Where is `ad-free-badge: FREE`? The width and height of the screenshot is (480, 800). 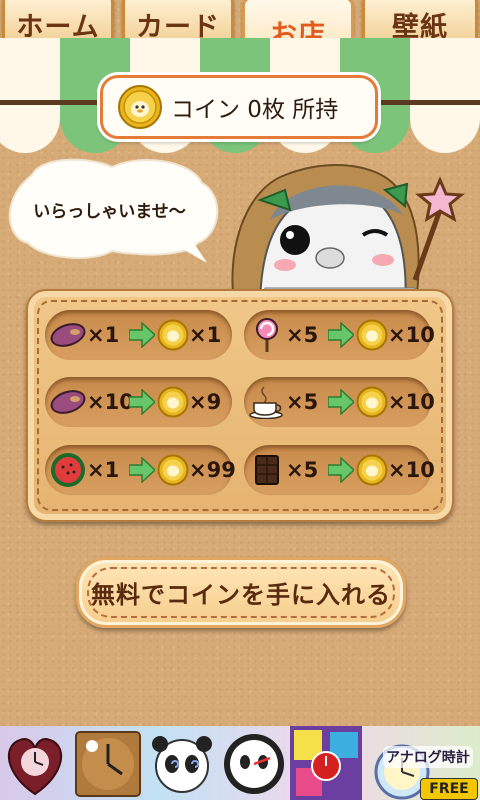 ad-free-badge: FREE is located at coordinates (449, 789).